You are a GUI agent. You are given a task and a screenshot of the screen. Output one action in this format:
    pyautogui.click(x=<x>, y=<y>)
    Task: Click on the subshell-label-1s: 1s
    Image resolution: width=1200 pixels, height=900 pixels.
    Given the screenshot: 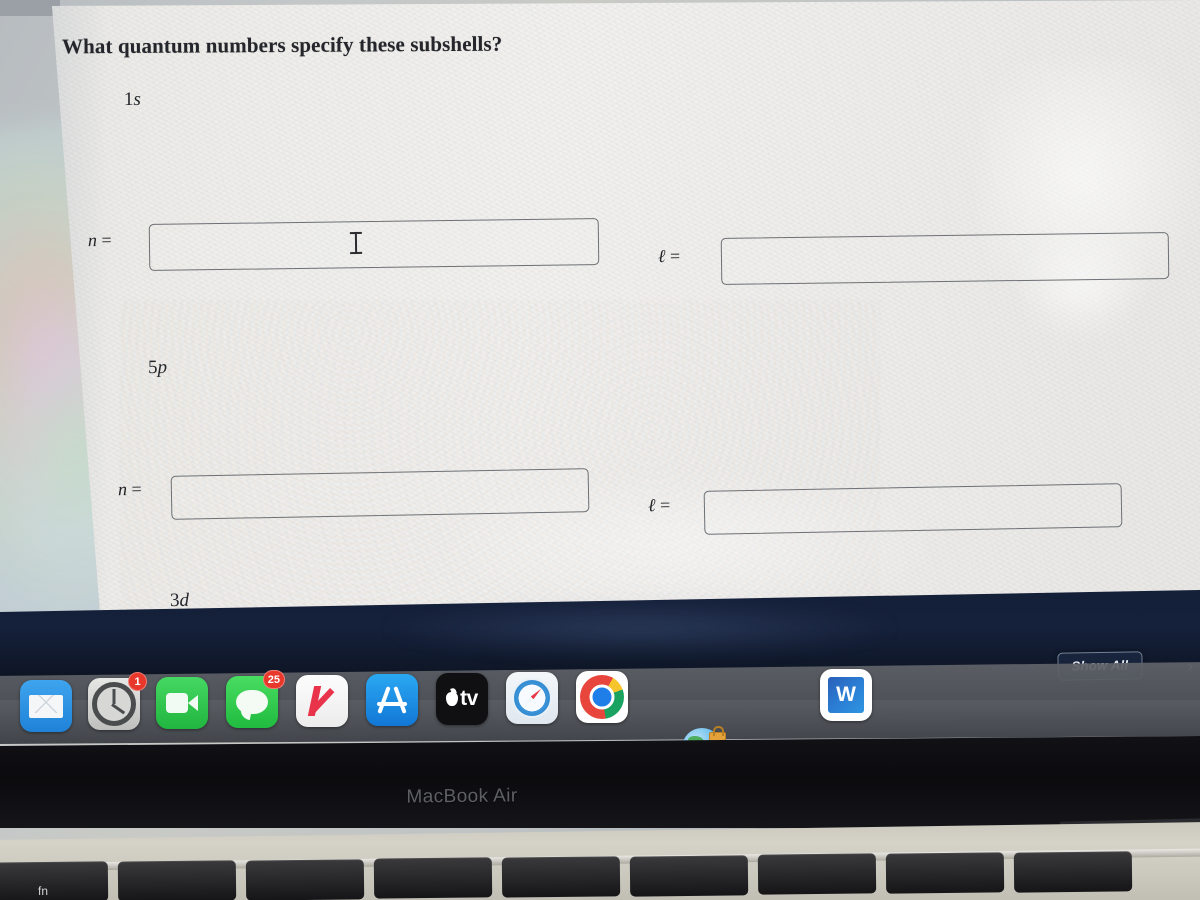 What is the action you would take?
    pyautogui.click(x=132, y=100)
    